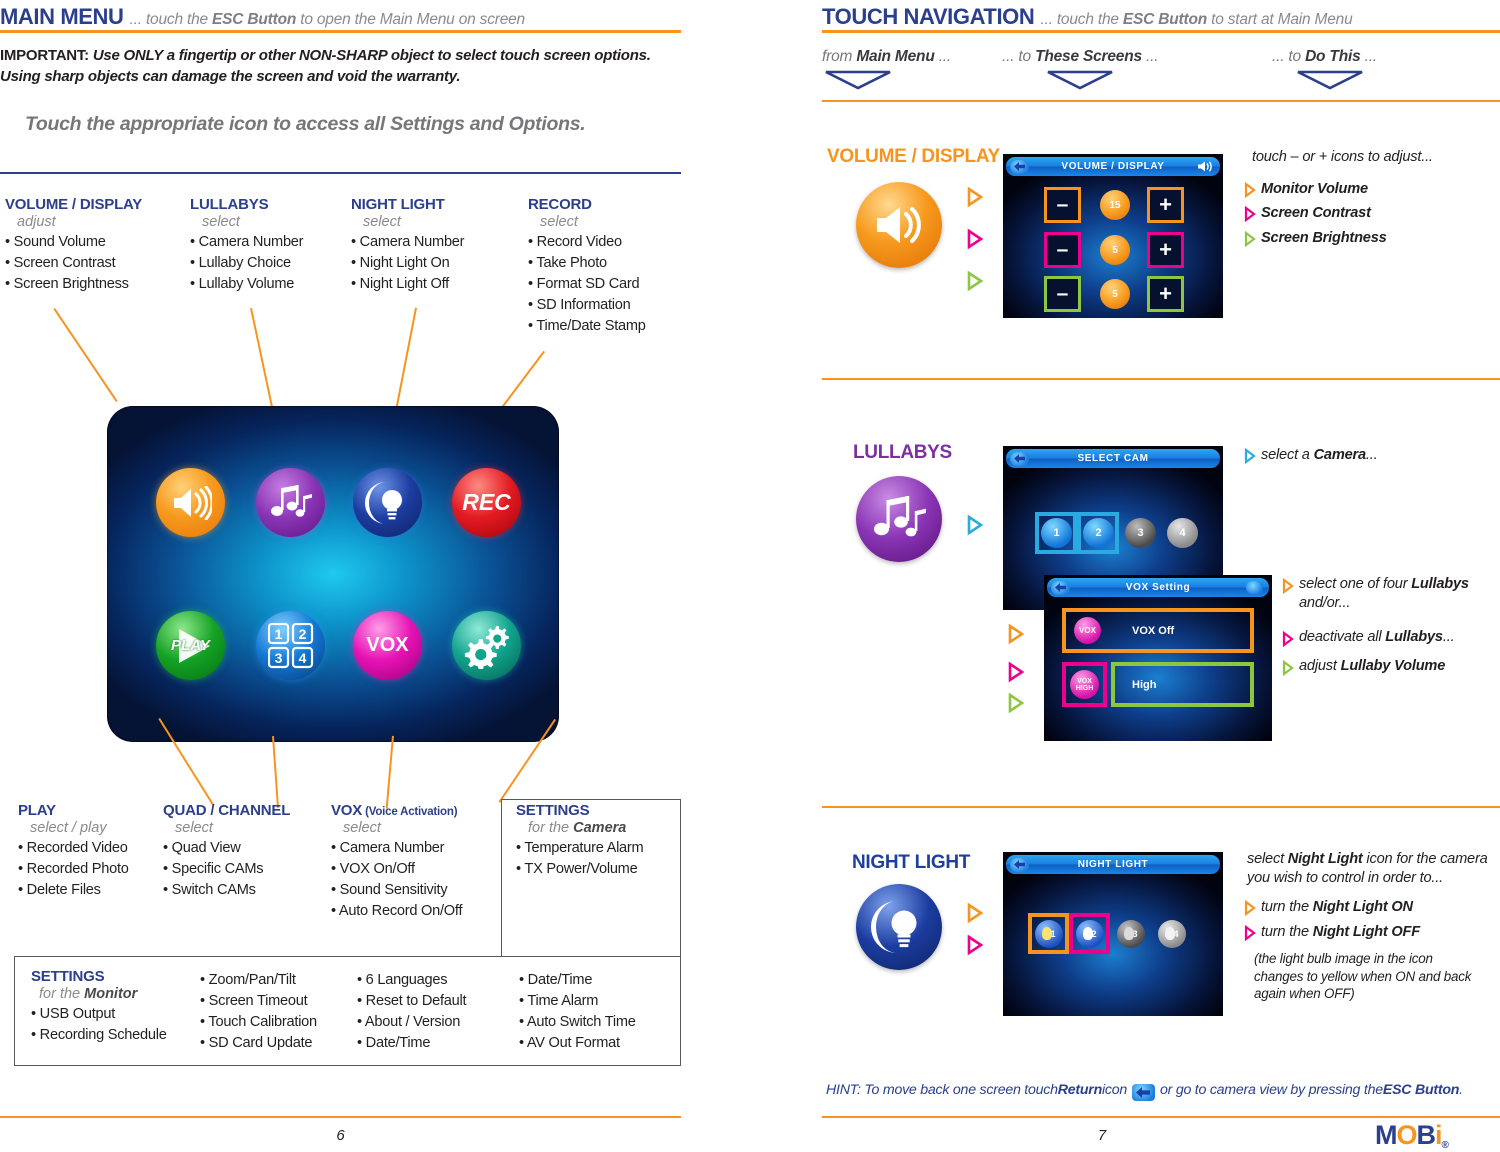  I want to click on divider-rule-top, so click(340, 173).